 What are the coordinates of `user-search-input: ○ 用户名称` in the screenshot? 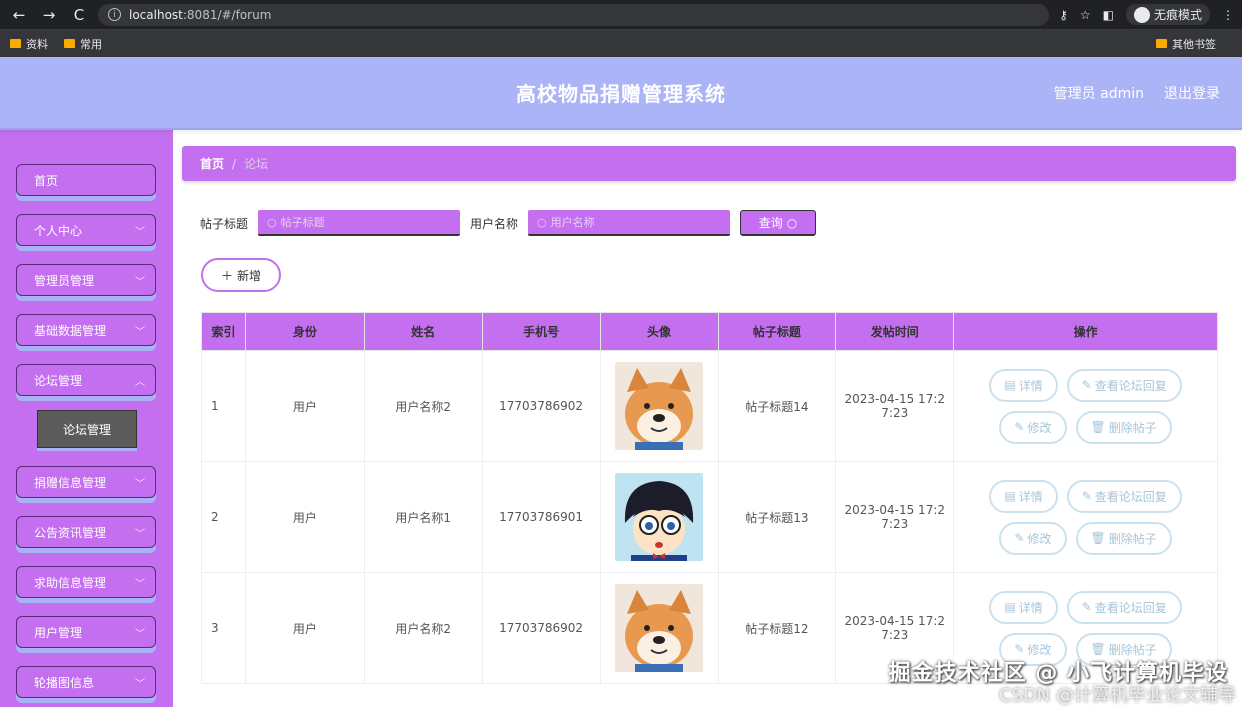 It's located at (629, 223).